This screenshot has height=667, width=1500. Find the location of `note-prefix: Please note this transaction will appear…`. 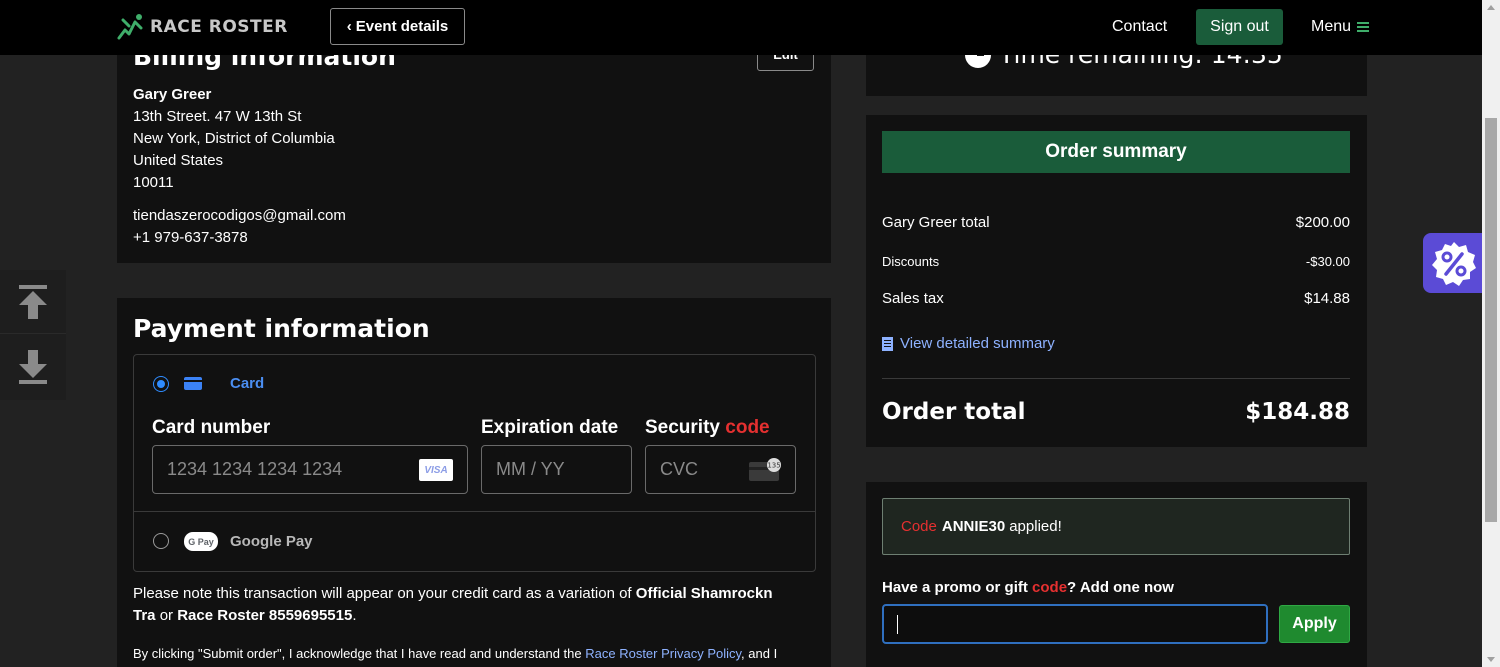

note-prefix: Please note this transaction will appear… is located at coordinates (382, 593).